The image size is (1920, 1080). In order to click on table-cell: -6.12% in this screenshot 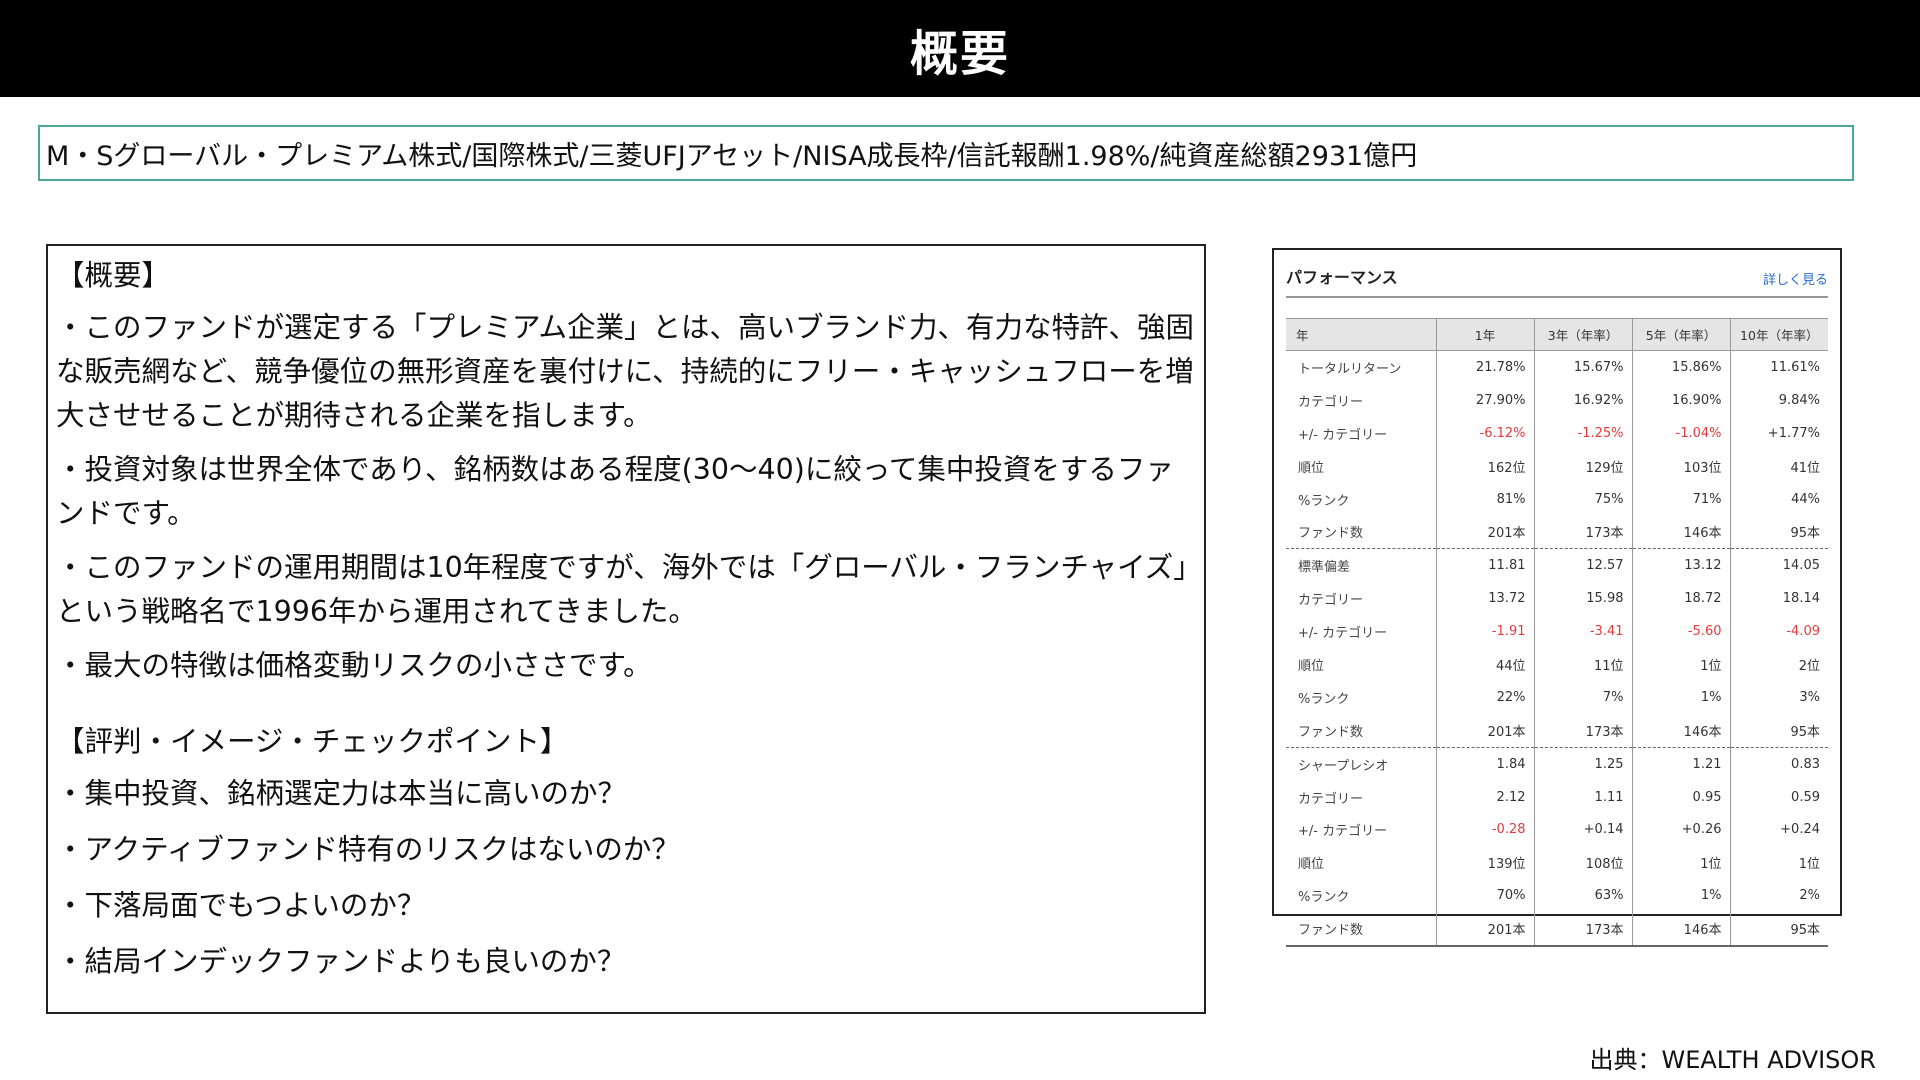, I will do `click(1484, 433)`.